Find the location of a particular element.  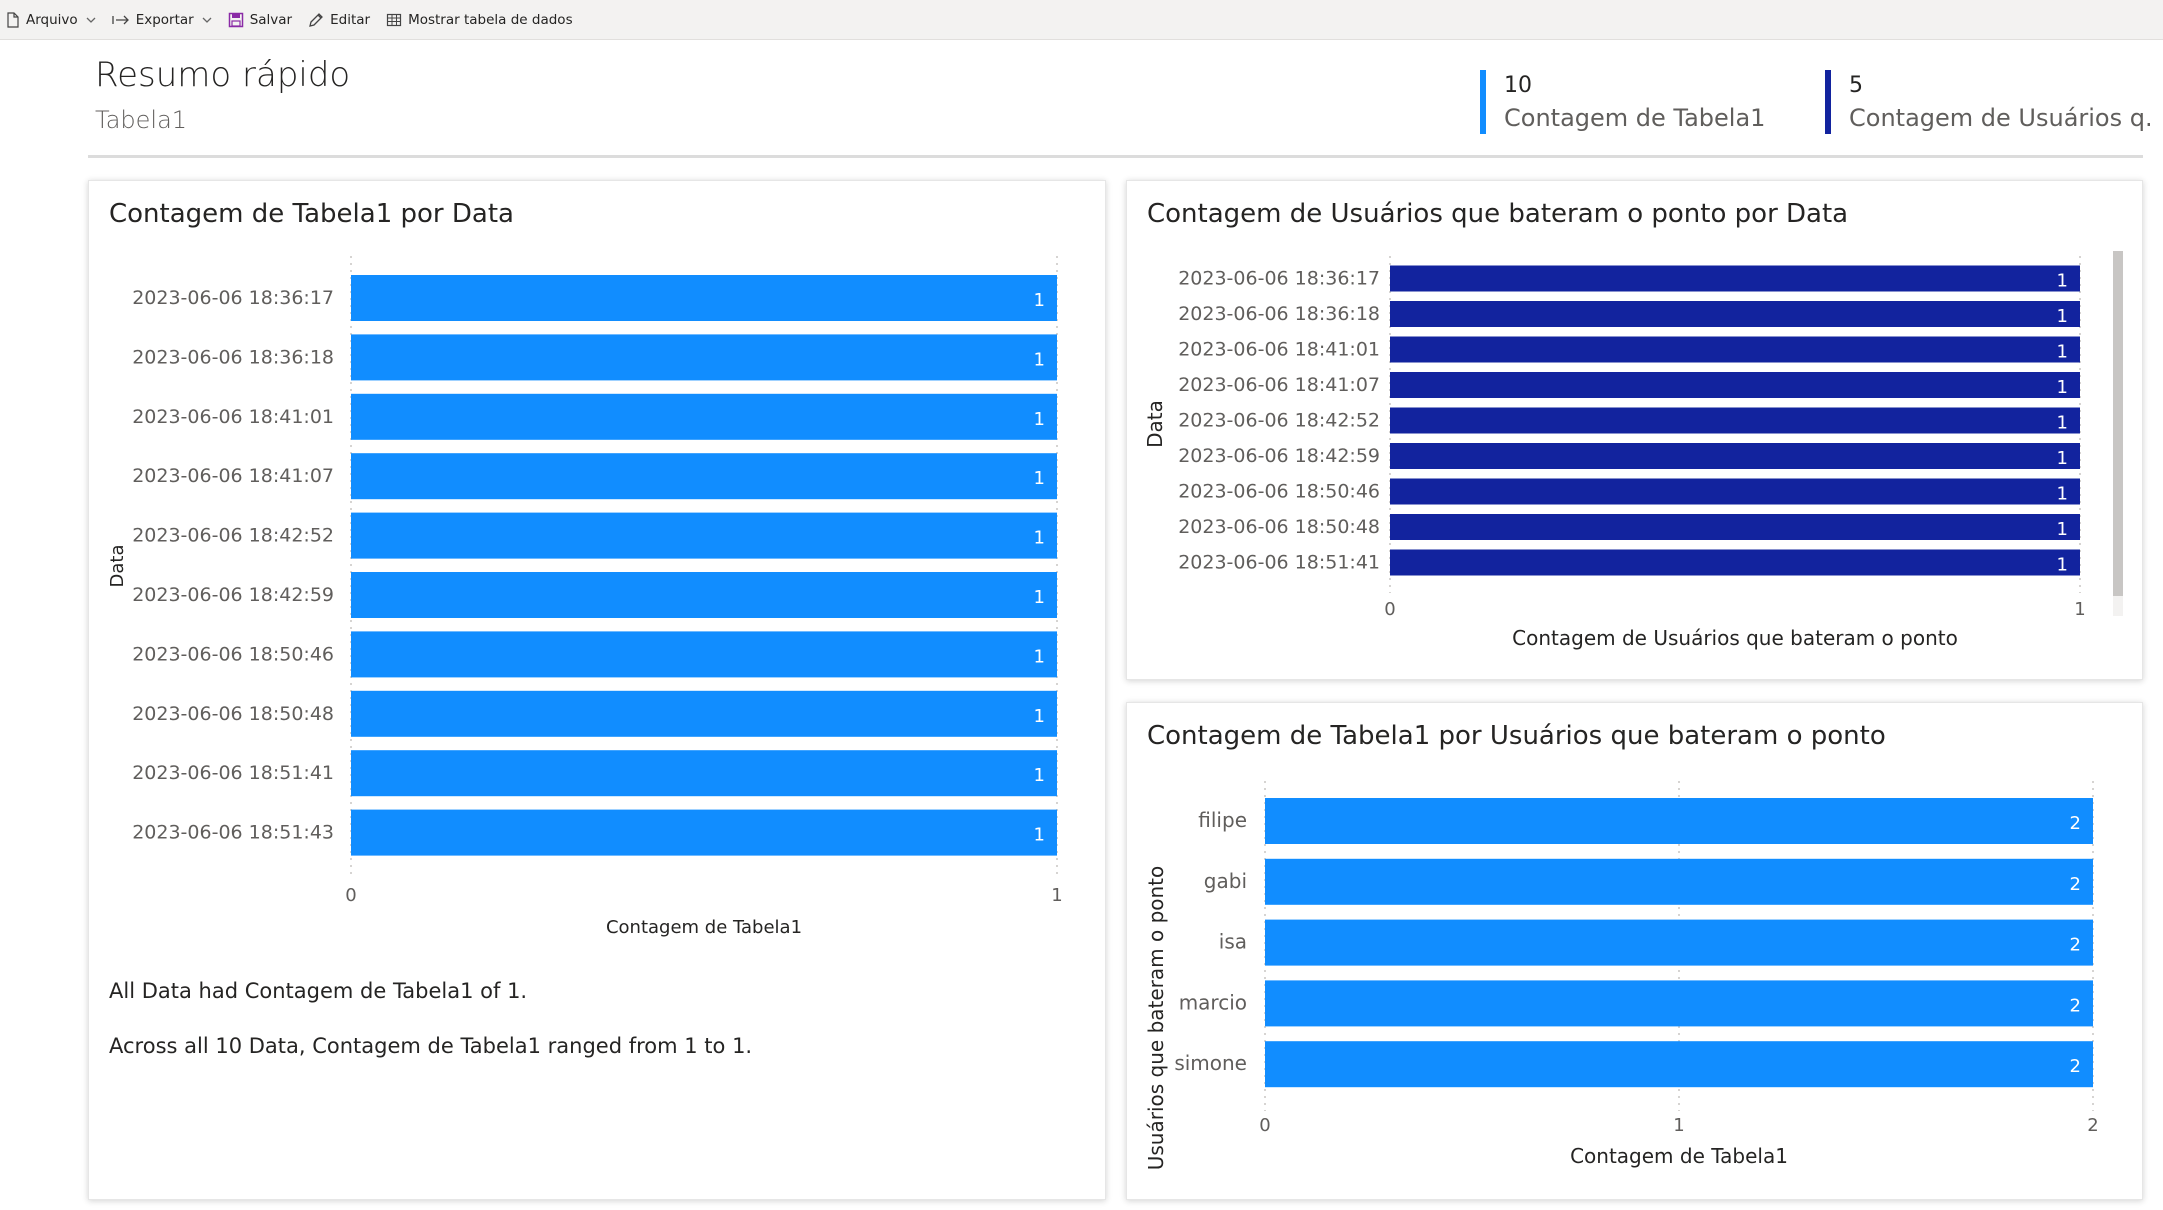

exportar-label: Exportar is located at coordinates (164, 19).